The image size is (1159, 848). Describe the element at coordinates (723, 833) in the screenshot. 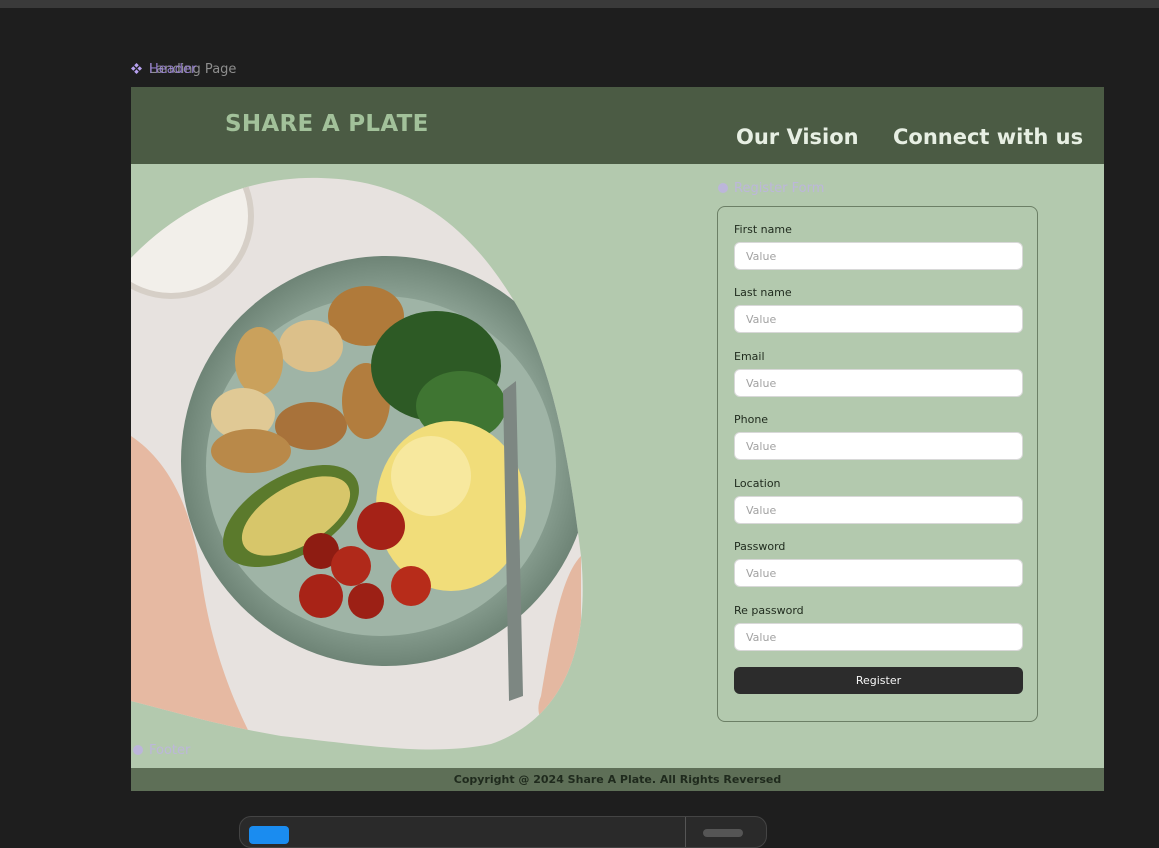

I see `toolbar-toggle` at that location.